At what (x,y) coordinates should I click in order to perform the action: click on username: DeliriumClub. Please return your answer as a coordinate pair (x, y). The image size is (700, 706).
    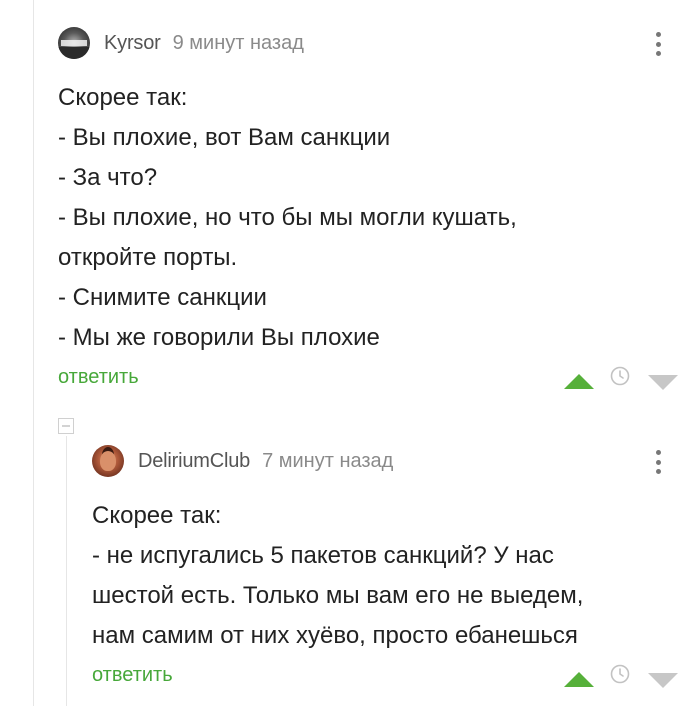
    Looking at the image, I should click on (194, 461).